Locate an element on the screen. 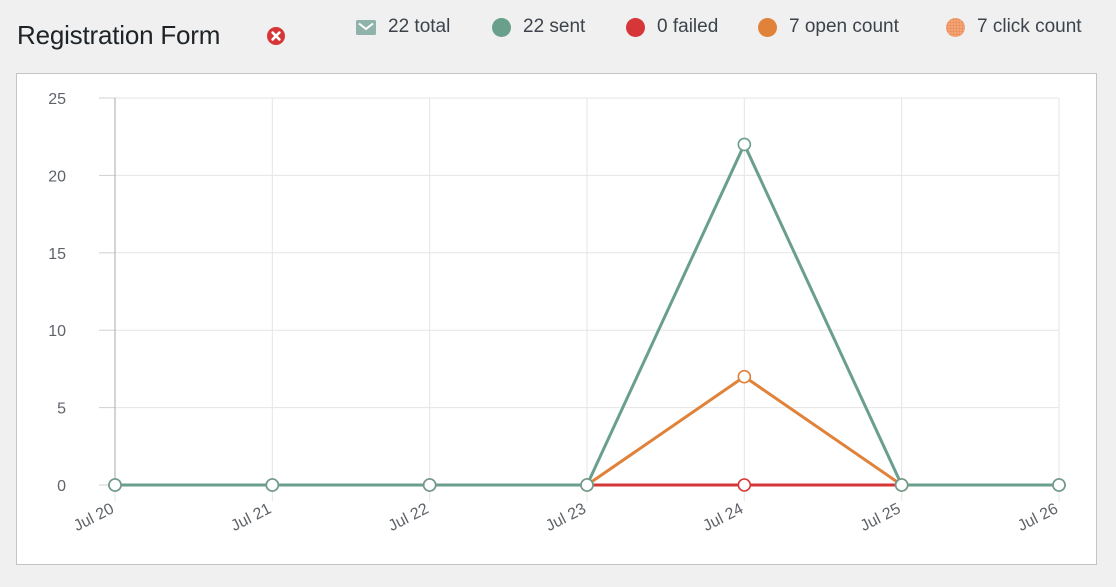 This screenshot has height=587, width=1116. data-point-failed is located at coordinates (744, 485).